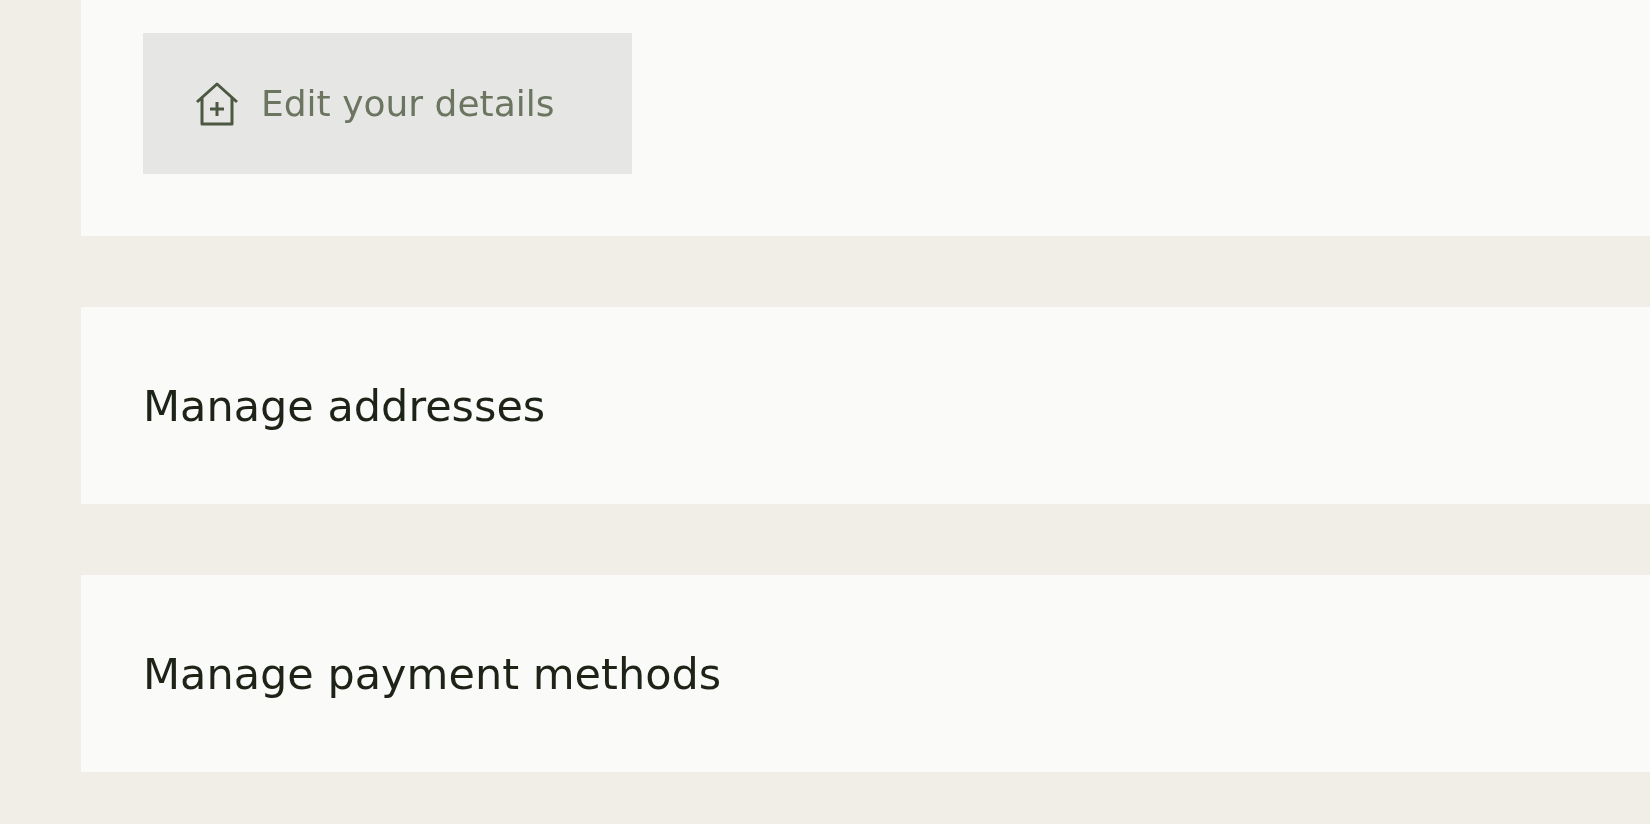 The height and width of the screenshot is (824, 1650). I want to click on section-heading: Manage addresses, so click(344, 405).